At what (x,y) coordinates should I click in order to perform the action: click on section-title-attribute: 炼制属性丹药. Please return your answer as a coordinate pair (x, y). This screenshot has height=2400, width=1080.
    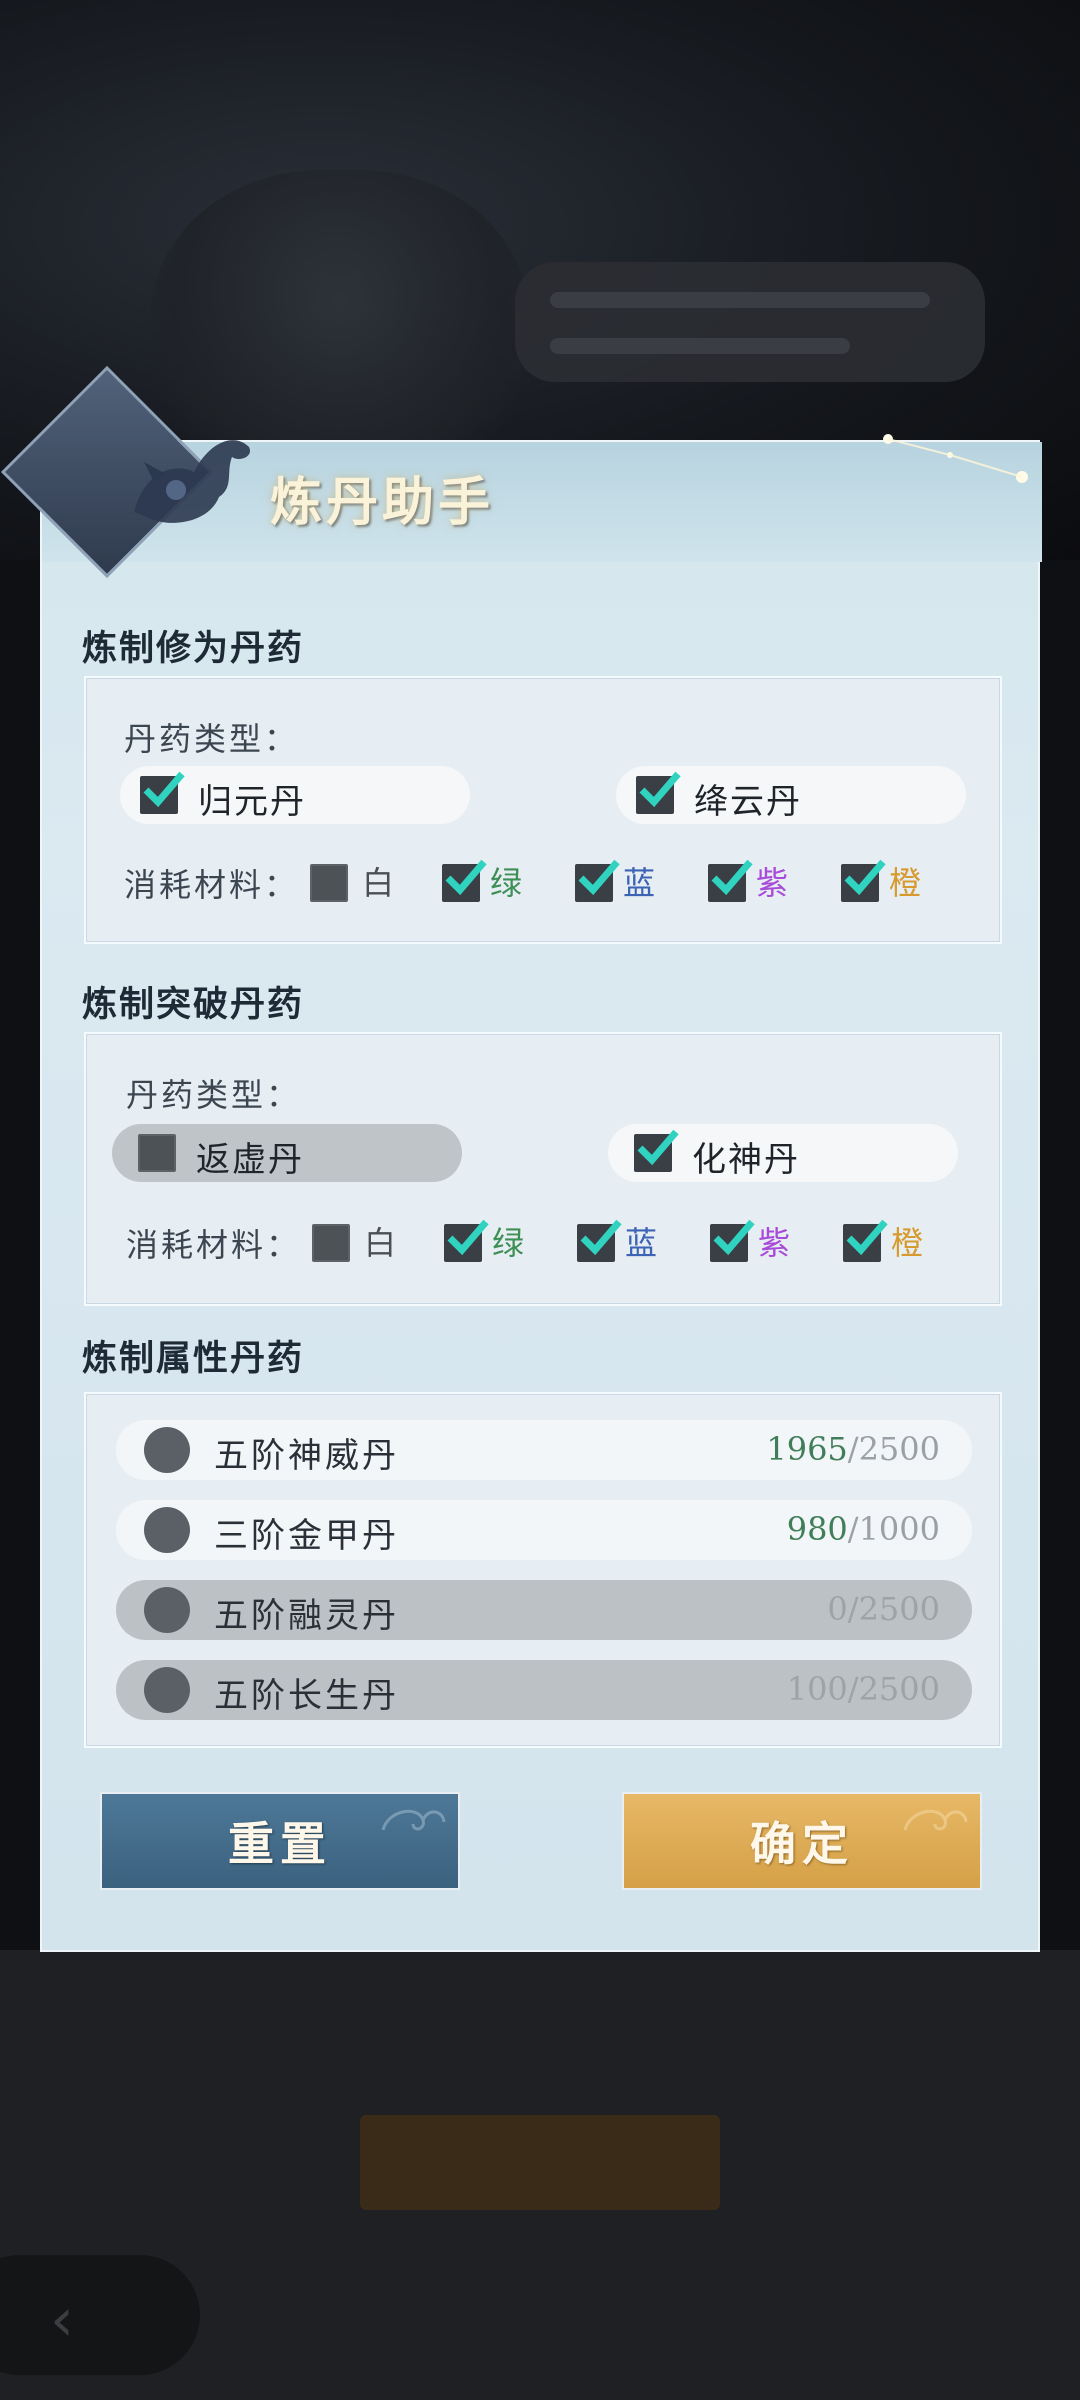
    Looking at the image, I should click on (193, 1358).